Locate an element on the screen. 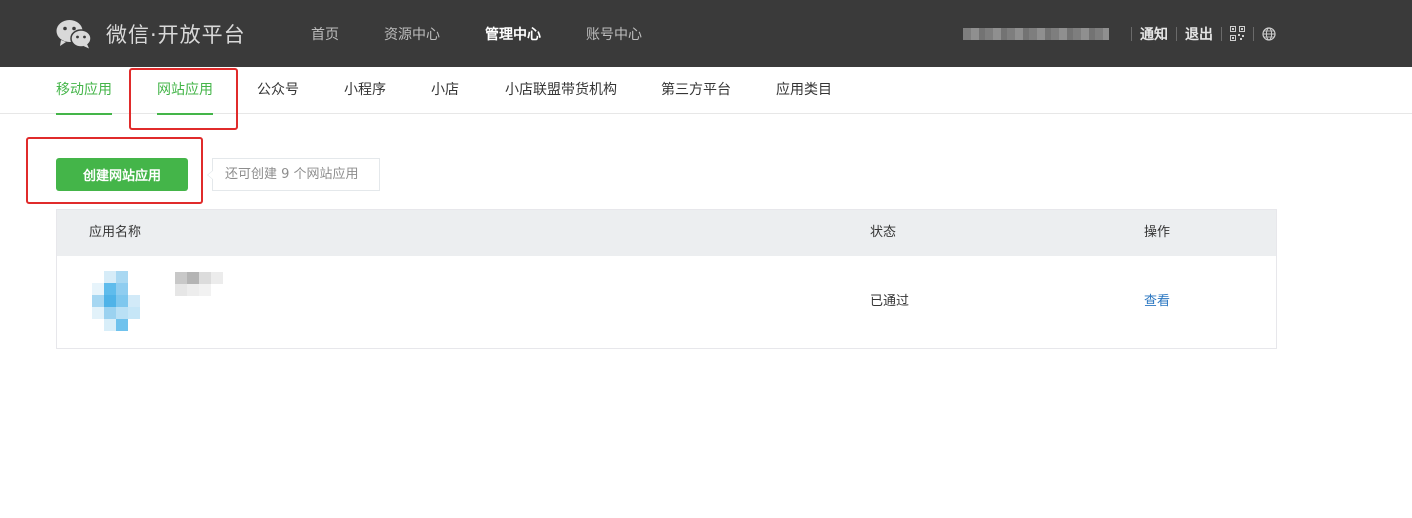 The height and width of the screenshot is (518, 1412). sub-nav: 移动应用 网站应用 公众号 小程序 小店 小店联盟带货机构 第三方平台 应用类目 is located at coordinates (706, 91).